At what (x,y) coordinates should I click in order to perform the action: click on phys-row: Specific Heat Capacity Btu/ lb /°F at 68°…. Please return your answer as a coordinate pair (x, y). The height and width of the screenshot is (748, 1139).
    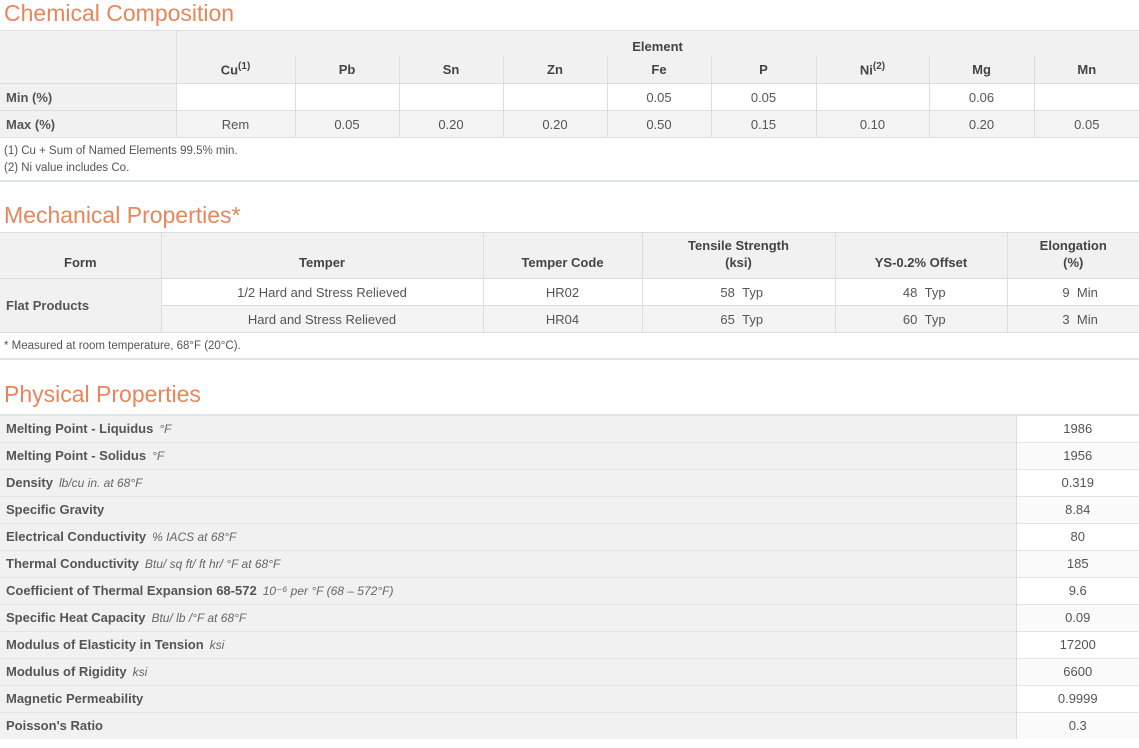
    Looking at the image, I should click on (569, 617).